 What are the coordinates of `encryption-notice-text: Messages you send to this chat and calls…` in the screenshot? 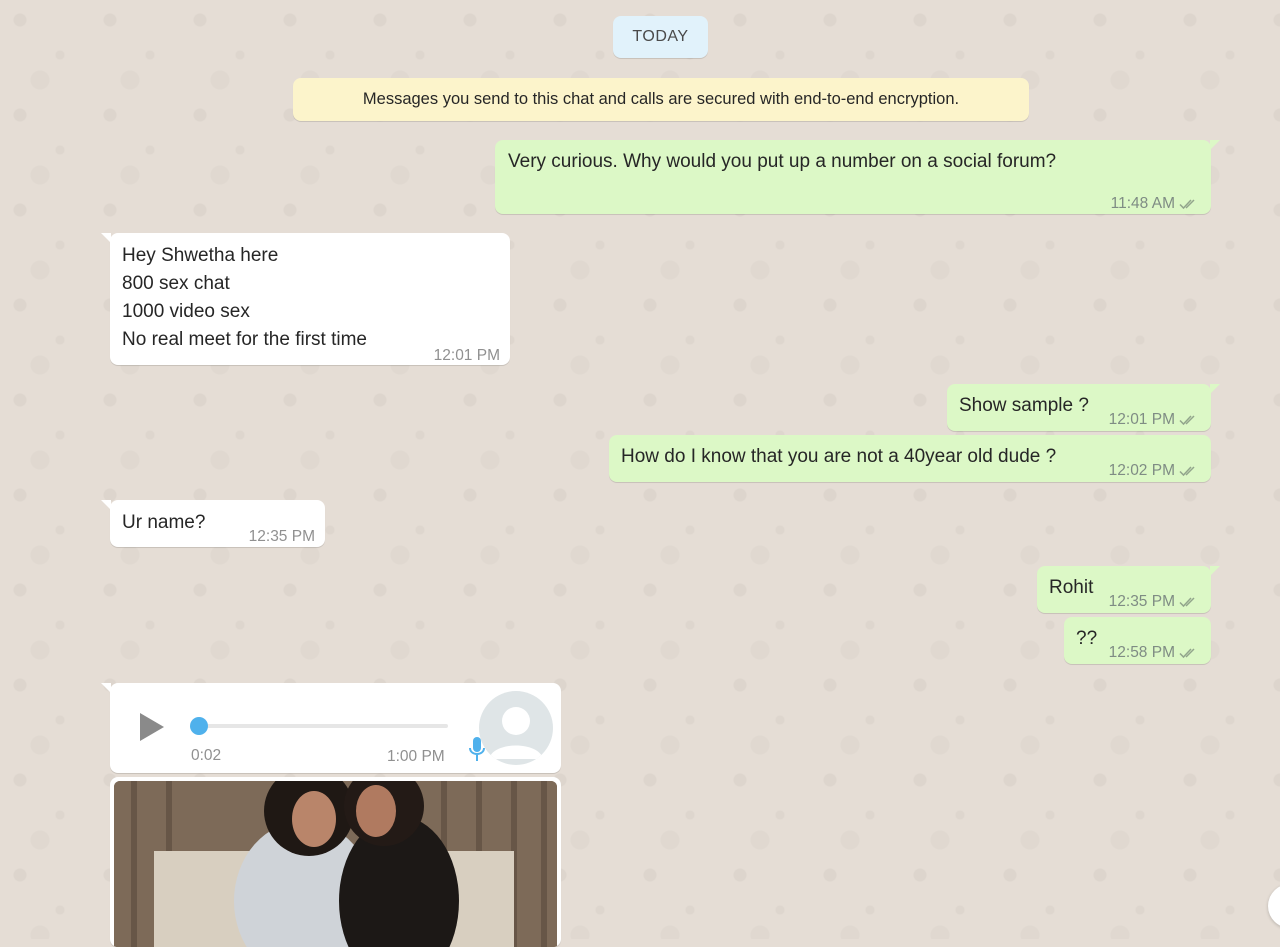 It's located at (661, 99).